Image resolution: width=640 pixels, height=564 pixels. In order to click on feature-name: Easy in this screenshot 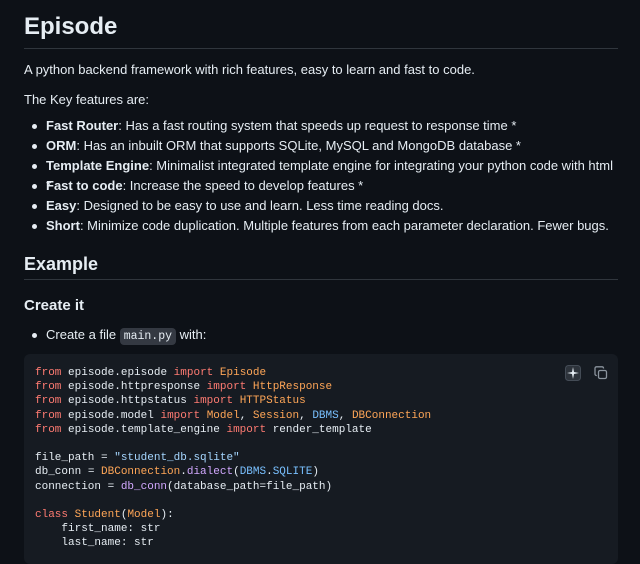, I will do `click(61, 205)`.